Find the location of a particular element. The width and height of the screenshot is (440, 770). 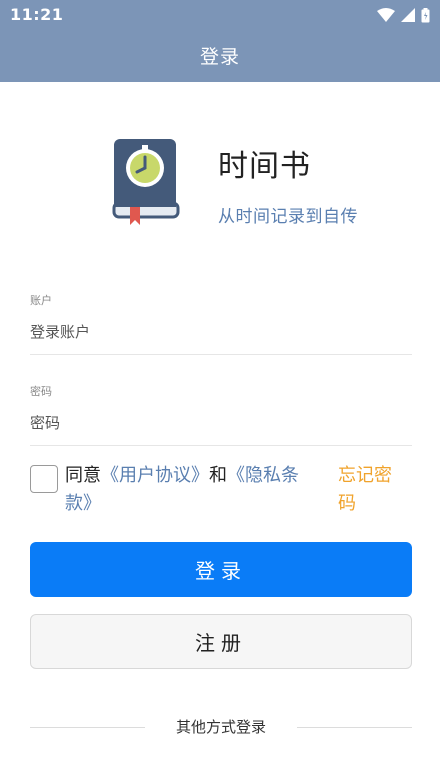

password-input is located at coordinates (221, 423).